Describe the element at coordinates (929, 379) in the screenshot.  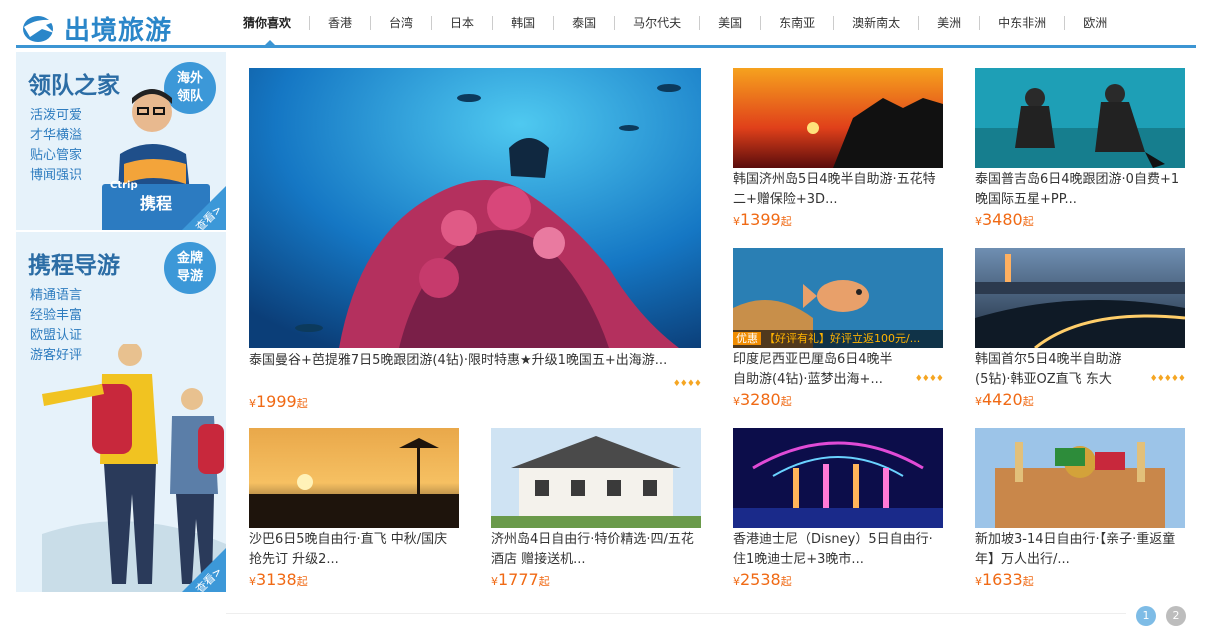
I see `diamond-rating-icon: ♦♦♦♦` at that location.